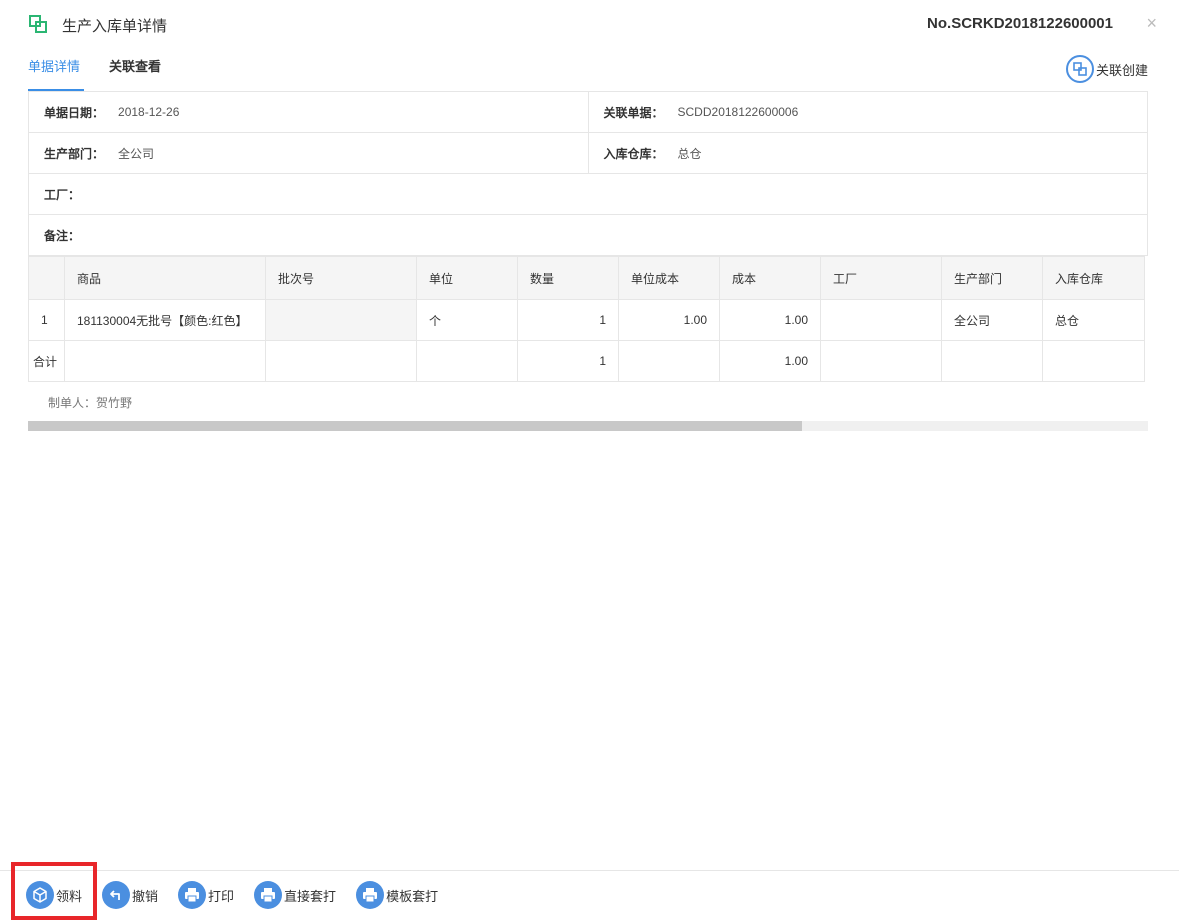 The width and height of the screenshot is (1179, 924). I want to click on column-header: 入库仓库, so click(1093, 278).